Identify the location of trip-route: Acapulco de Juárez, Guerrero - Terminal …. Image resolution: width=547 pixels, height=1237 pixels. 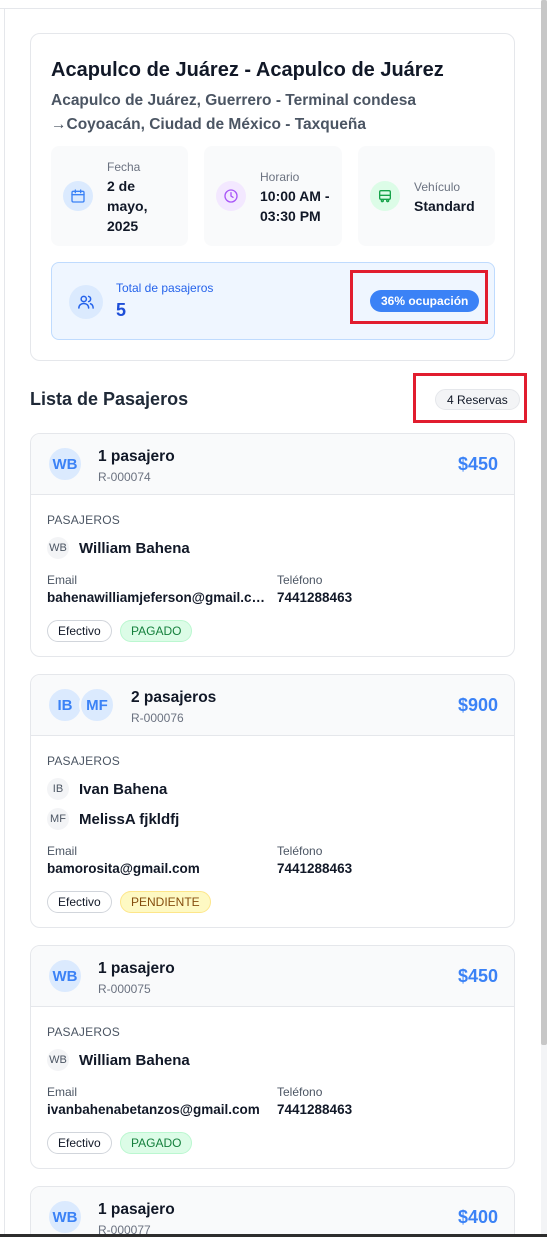
(233, 112).